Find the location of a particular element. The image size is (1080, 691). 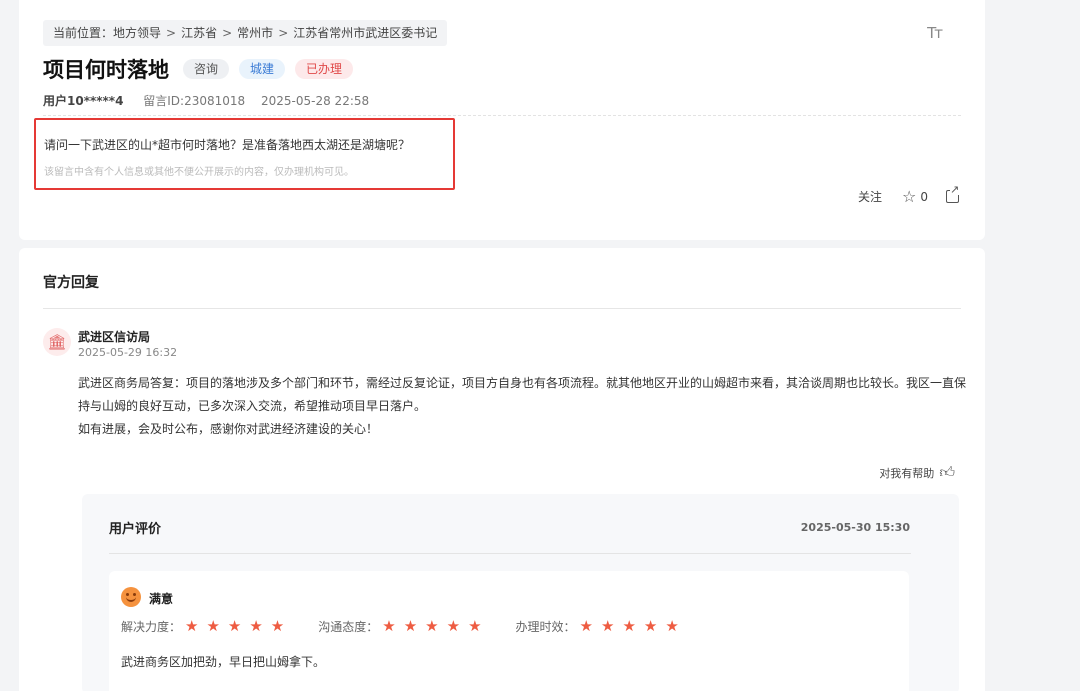

message-id: 留言ID:23081018 is located at coordinates (194, 101).